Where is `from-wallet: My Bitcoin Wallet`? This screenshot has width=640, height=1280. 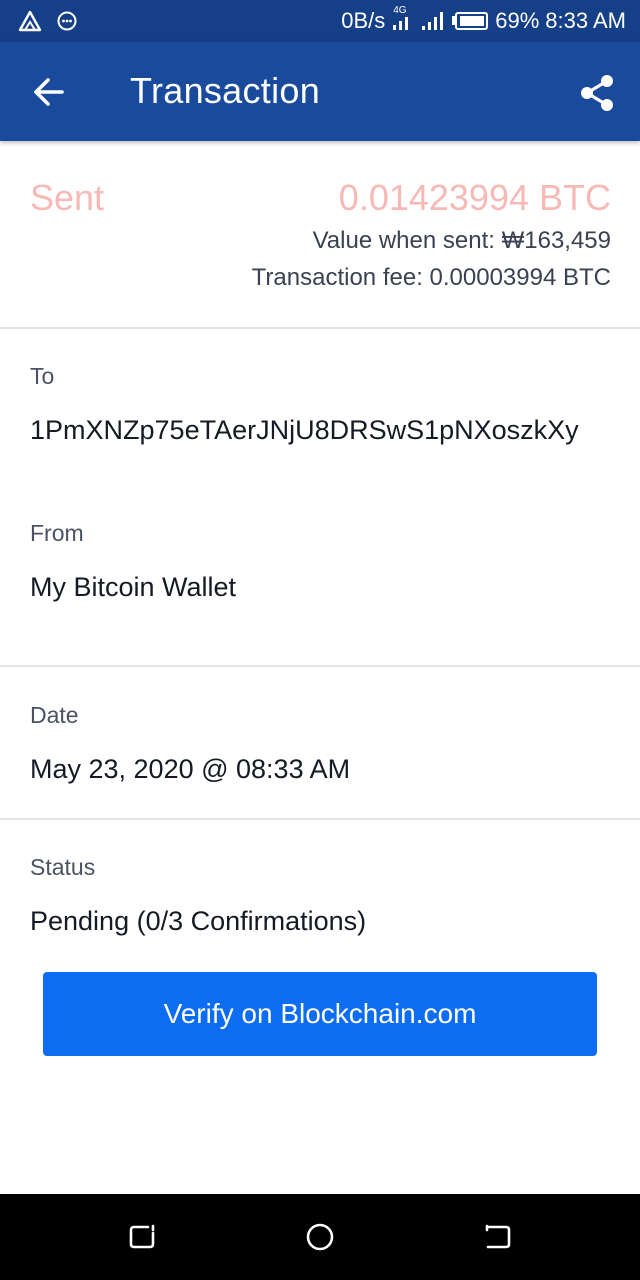
from-wallet: My Bitcoin Wallet is located at coordinates (133, 587).